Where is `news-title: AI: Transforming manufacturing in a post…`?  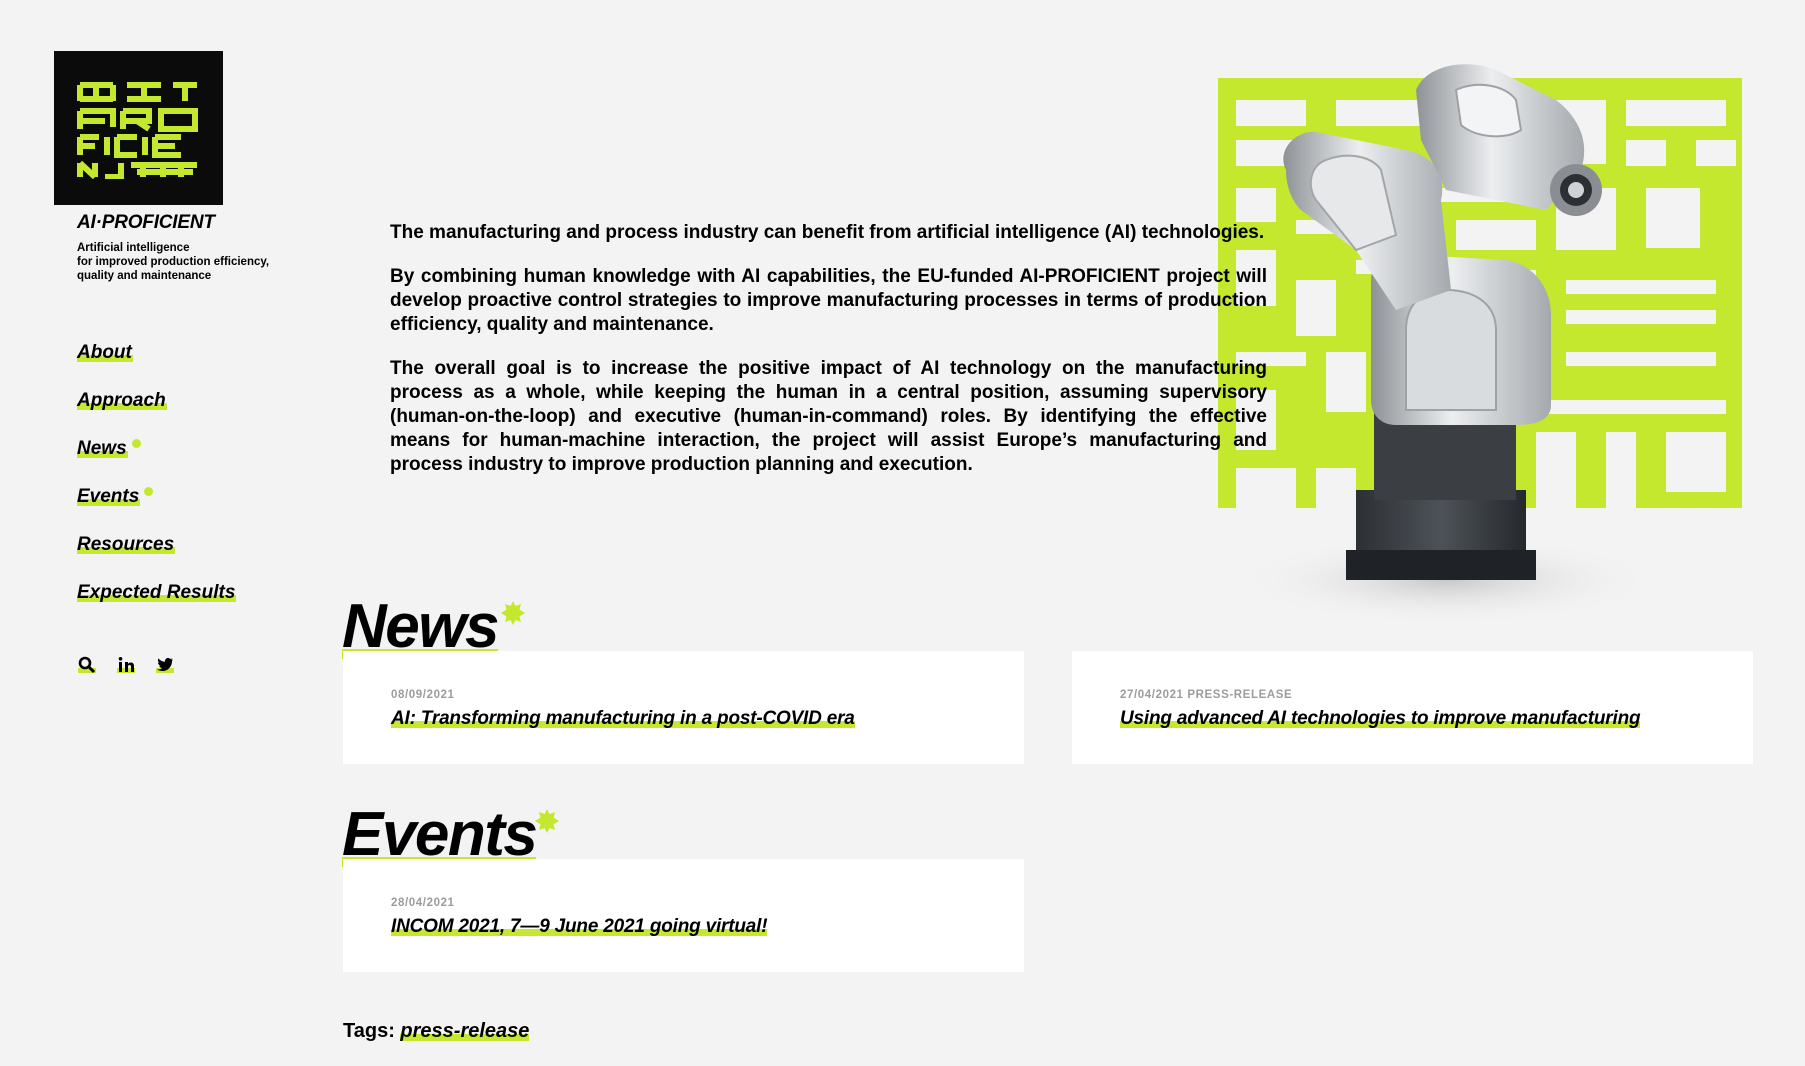 news-title: AI: Transforming manufacturing in a post… is located at coordinates (623, 718).